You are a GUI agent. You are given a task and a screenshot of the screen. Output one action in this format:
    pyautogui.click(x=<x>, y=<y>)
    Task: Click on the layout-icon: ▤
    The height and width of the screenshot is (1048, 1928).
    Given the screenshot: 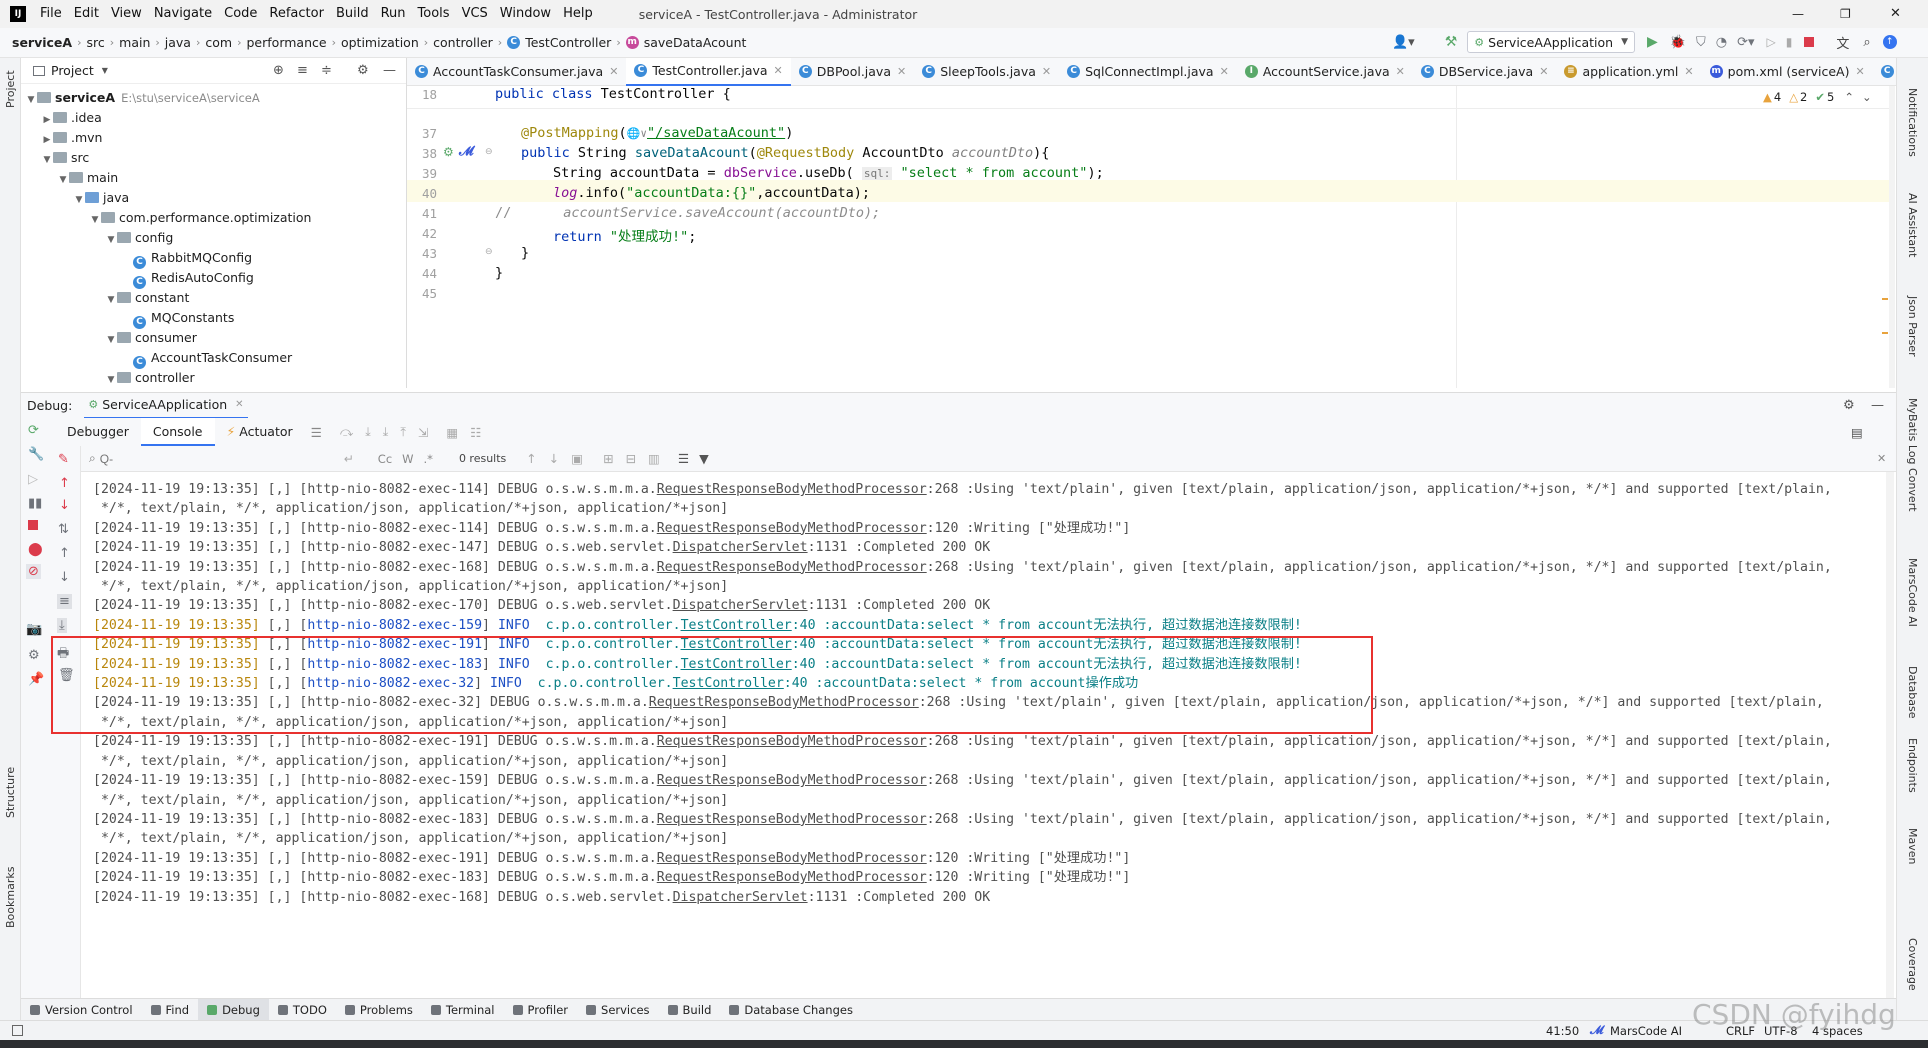 What is the action you would take?
    pyautogui.click(x=1857, y=432)
    